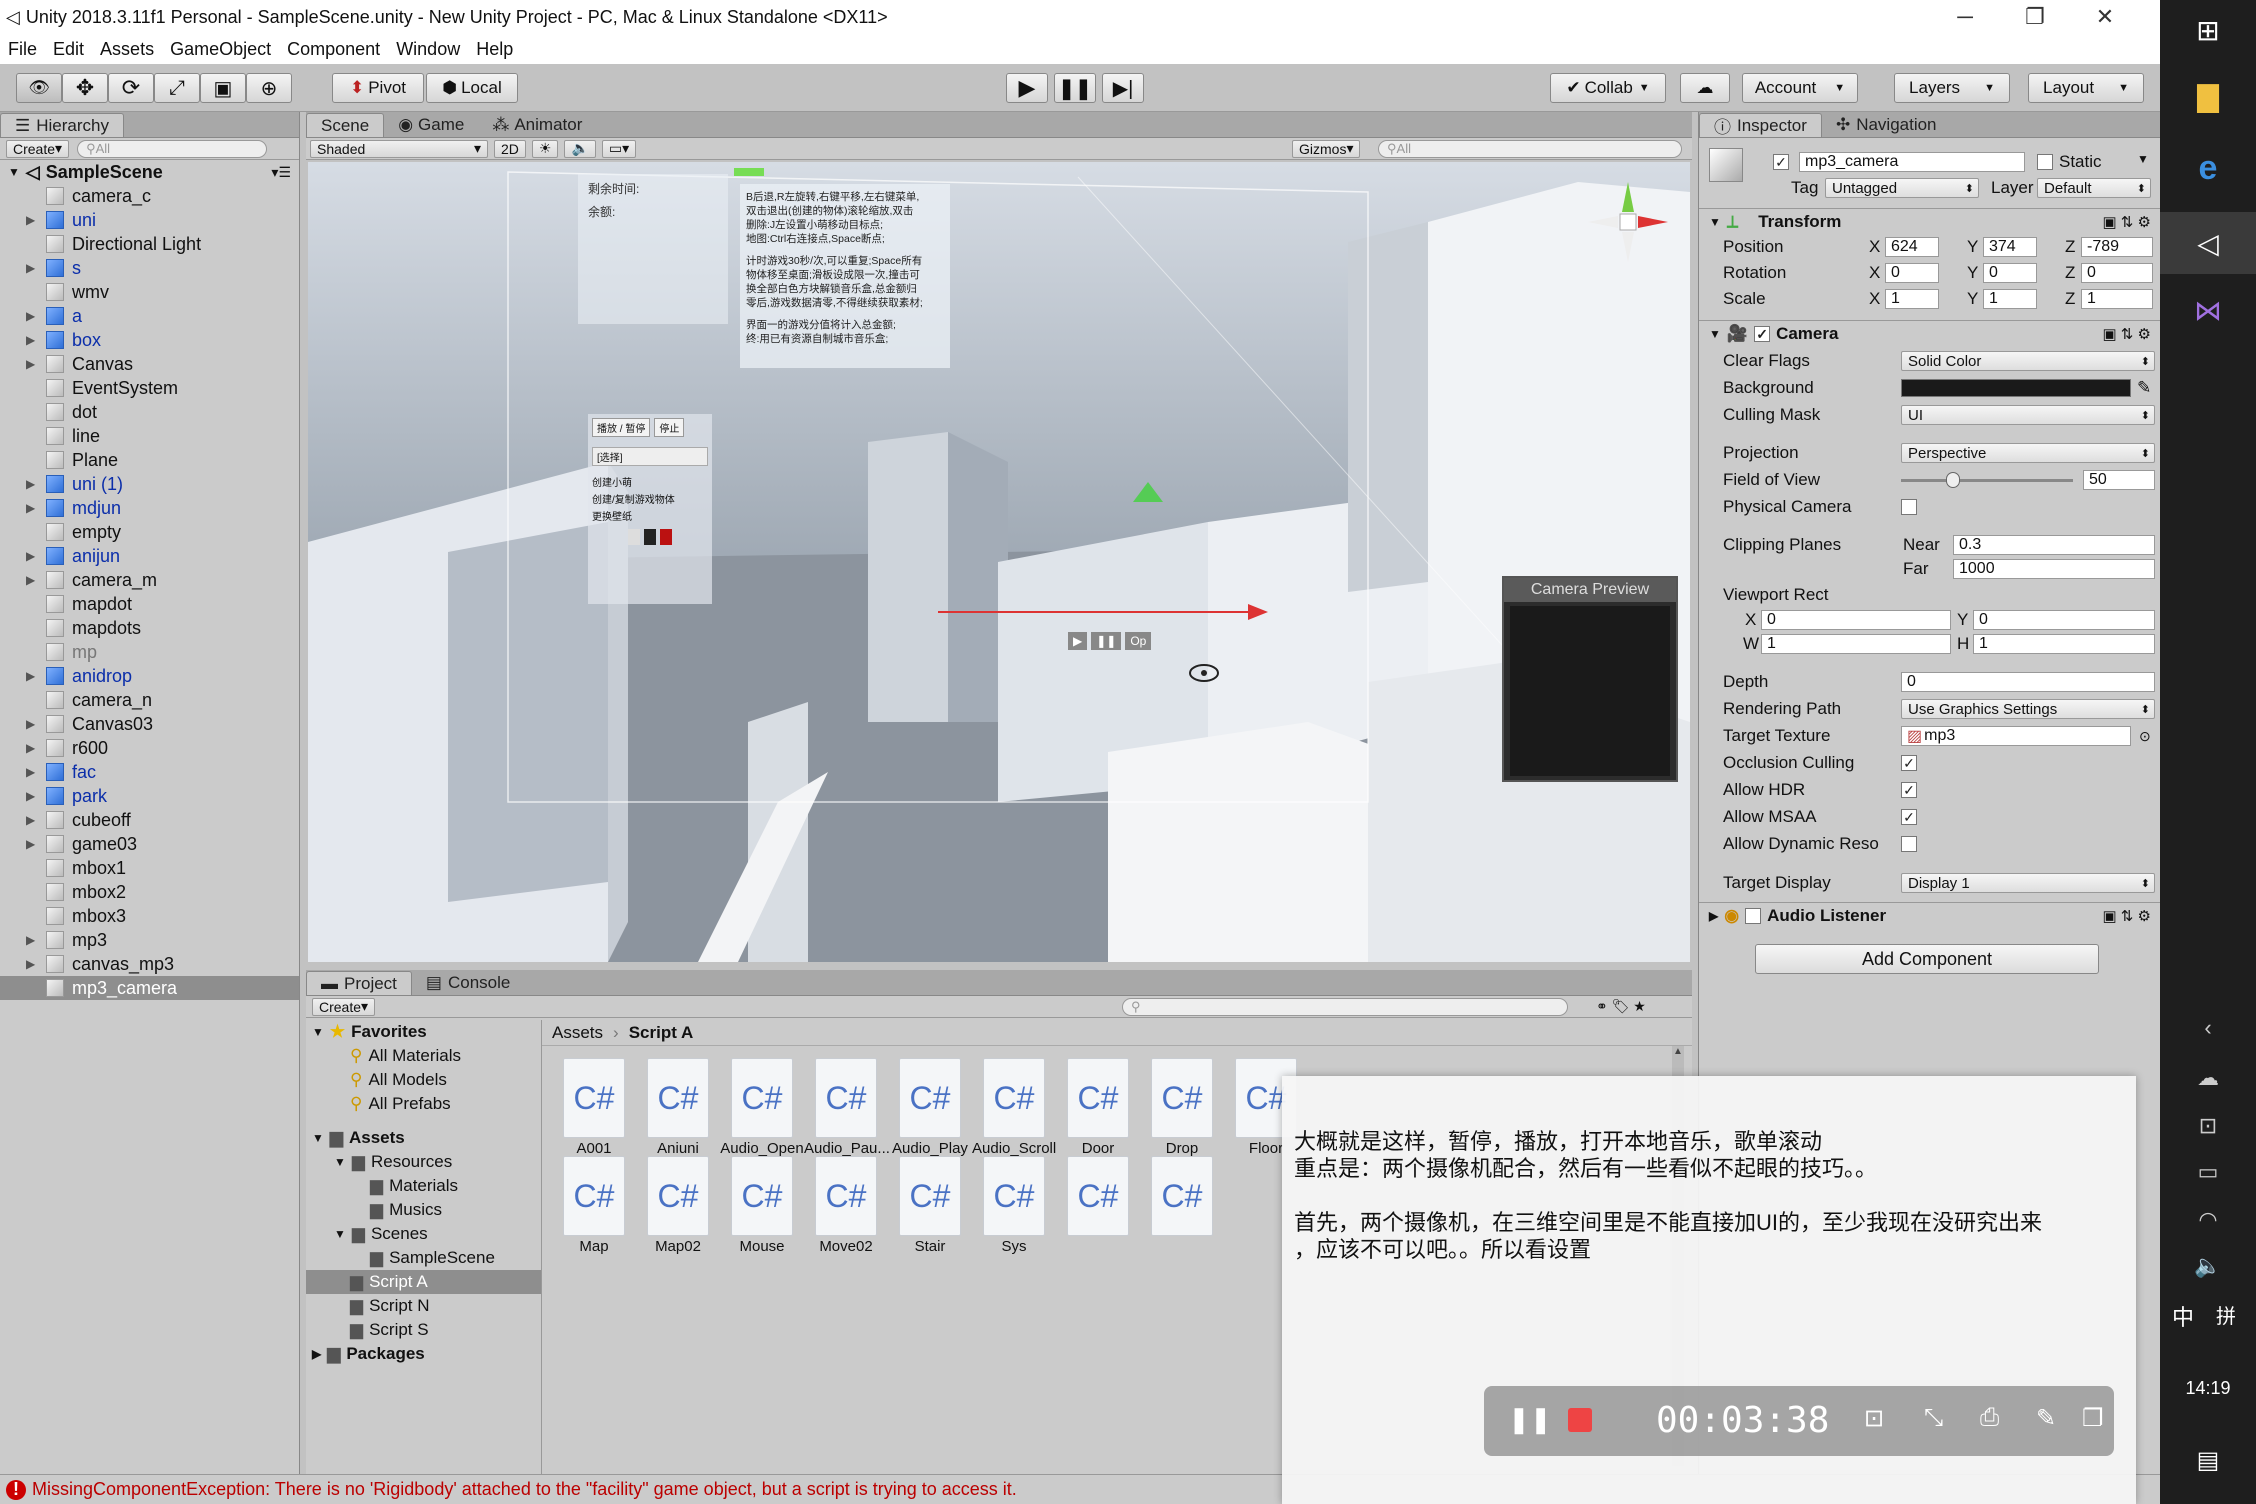 The height and width of the screenshot is (1504, 2256). What do you see at coordinates (2208, 243) in the screenshot?
I see `unity-taskbar-icon: ◁` at bounding box center [2208, 243].